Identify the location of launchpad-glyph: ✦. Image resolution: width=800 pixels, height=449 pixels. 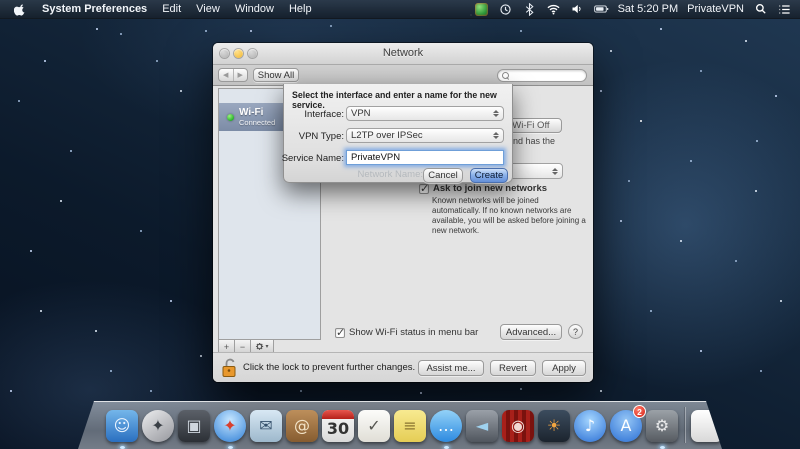
(158, 425).